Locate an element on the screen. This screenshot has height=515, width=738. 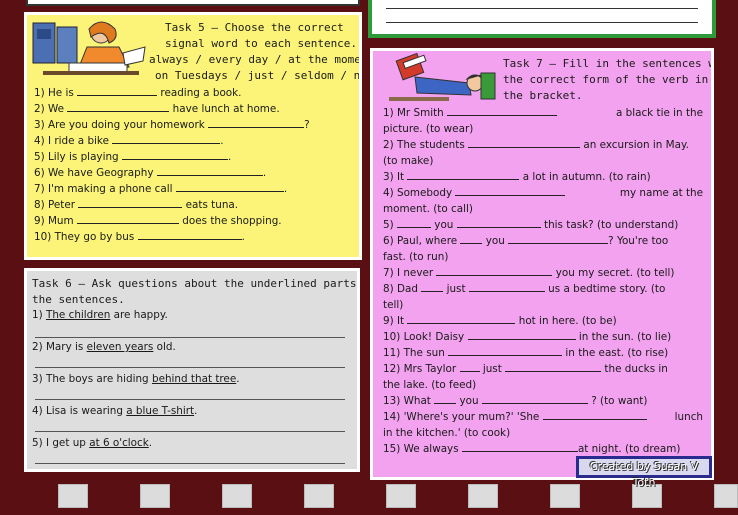
task5-word-list-line2: on Tuesdays / just / seldom / now is located at coordinates (258, 75).